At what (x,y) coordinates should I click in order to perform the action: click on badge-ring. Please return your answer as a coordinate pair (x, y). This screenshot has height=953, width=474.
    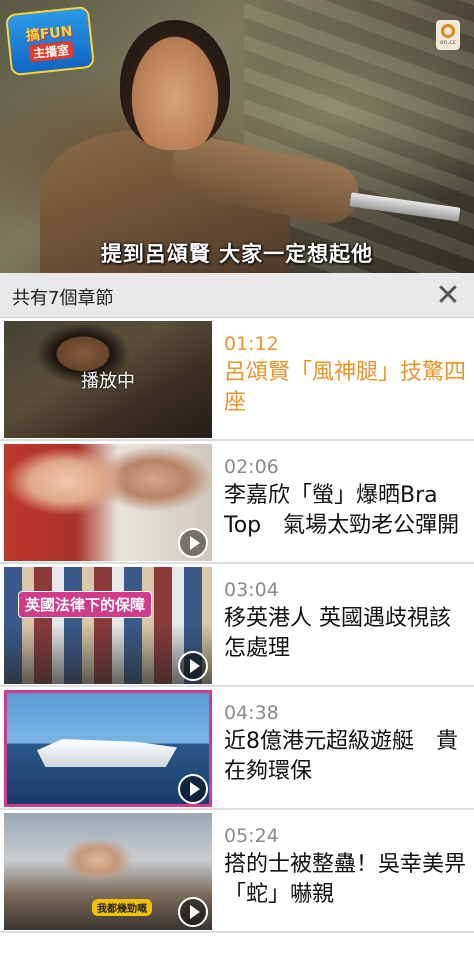
    Looking at the image, I should click on (448, 31).